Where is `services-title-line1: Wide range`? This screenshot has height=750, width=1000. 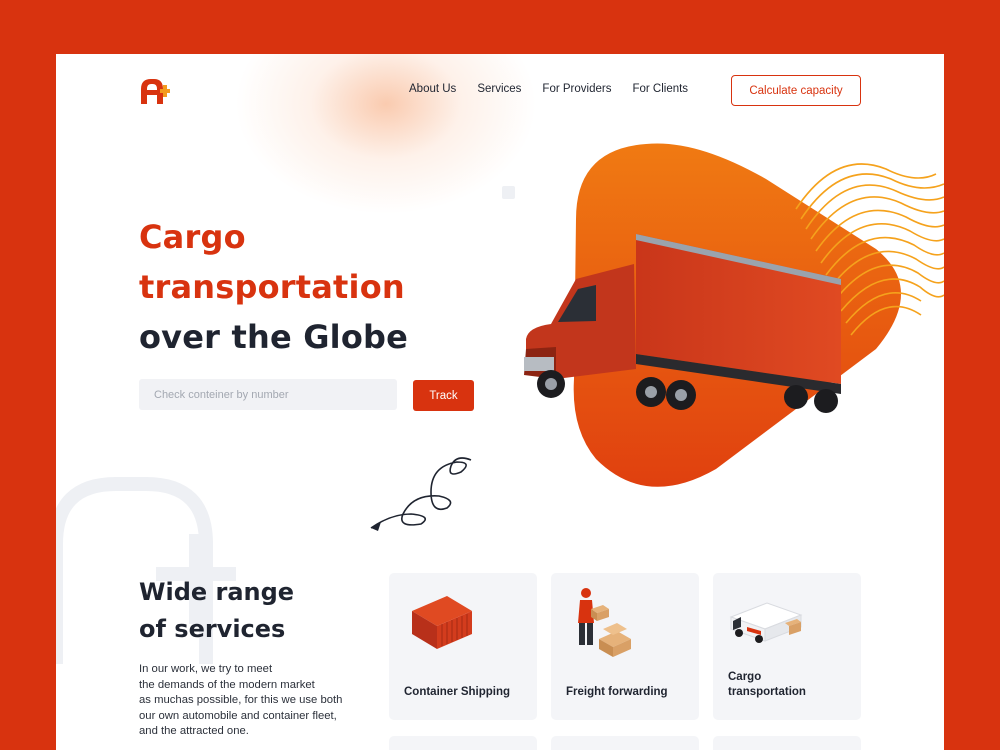 services-title-line1: Wide range is located at coordinates (217, 592).